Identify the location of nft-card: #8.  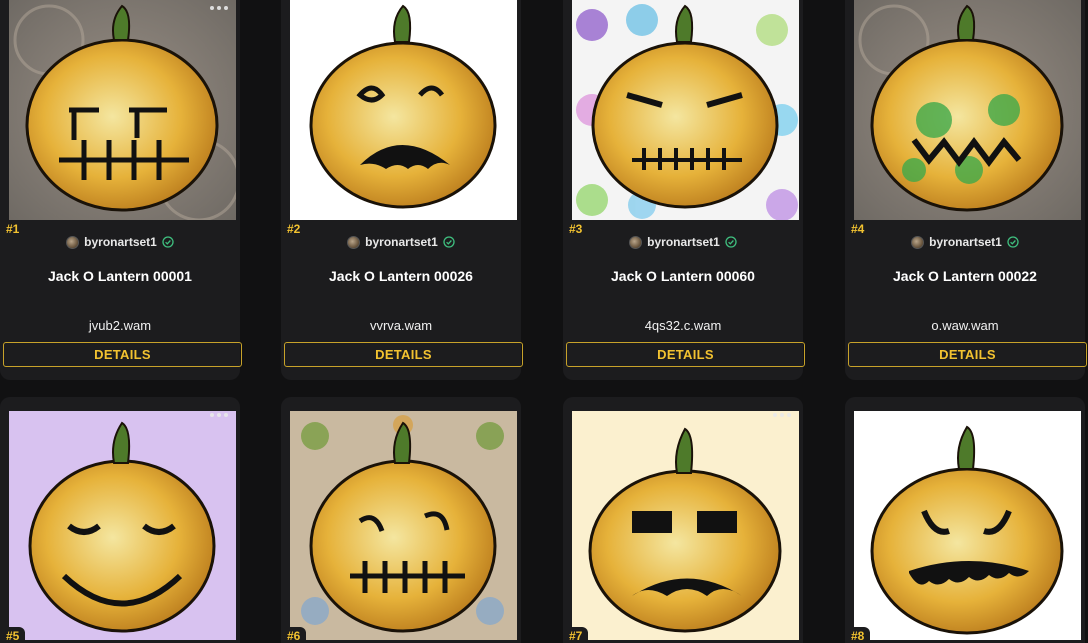
(965, 520).